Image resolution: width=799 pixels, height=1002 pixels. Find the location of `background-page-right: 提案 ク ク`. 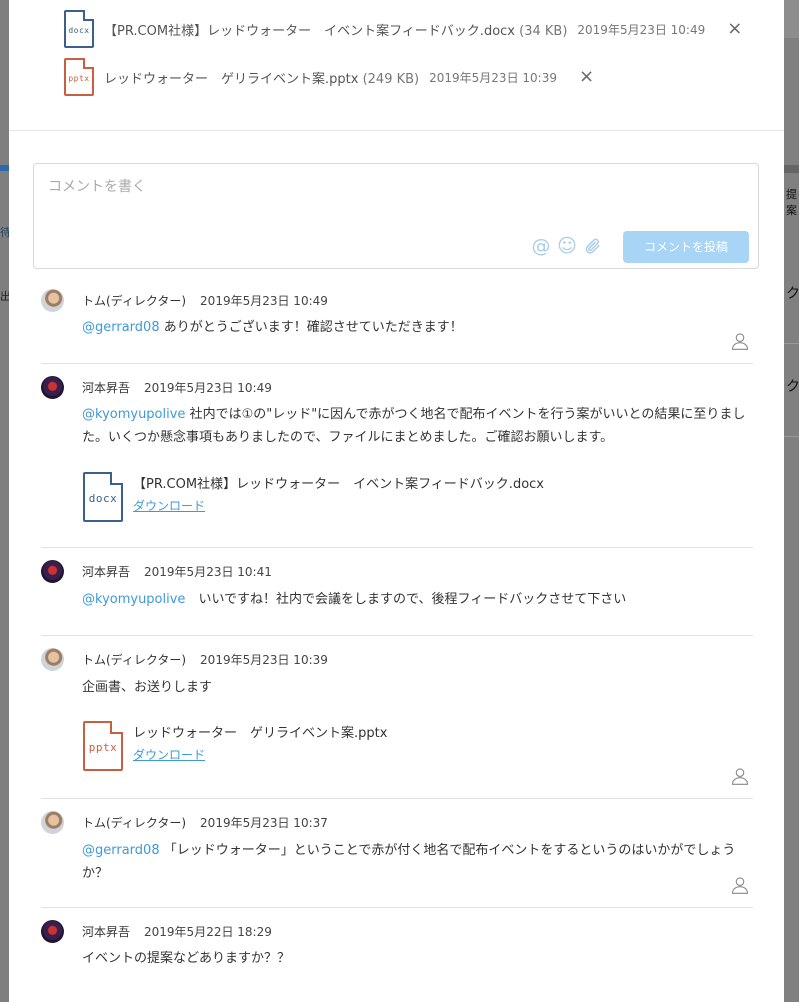

background-page-right: 提案 ク ク is located at coordinates (791, 501).